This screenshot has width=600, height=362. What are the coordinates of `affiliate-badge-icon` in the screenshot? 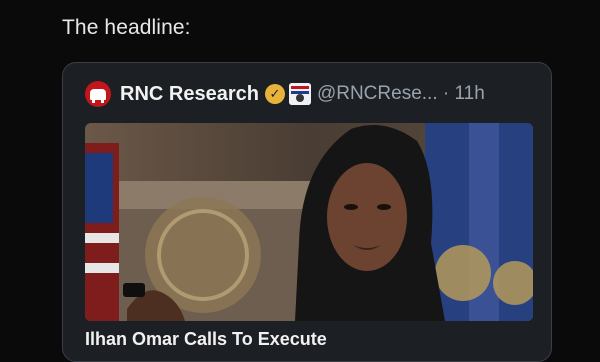 It's located at (299, 94).